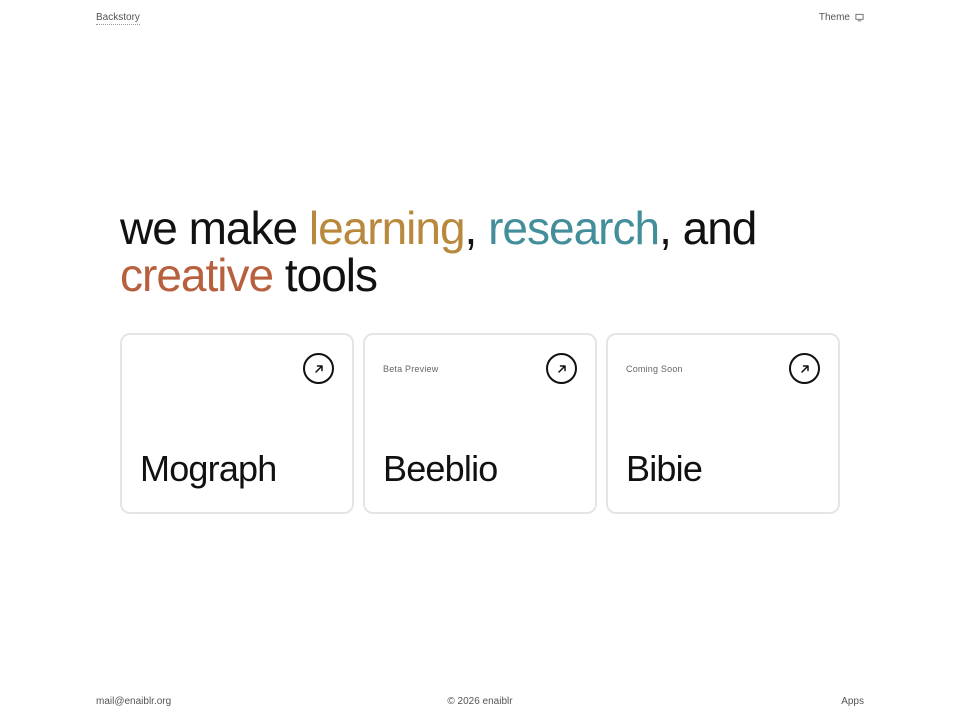 The image size is (960, 720). I want to click on hero-word-creative: creative, so click(197, 275).